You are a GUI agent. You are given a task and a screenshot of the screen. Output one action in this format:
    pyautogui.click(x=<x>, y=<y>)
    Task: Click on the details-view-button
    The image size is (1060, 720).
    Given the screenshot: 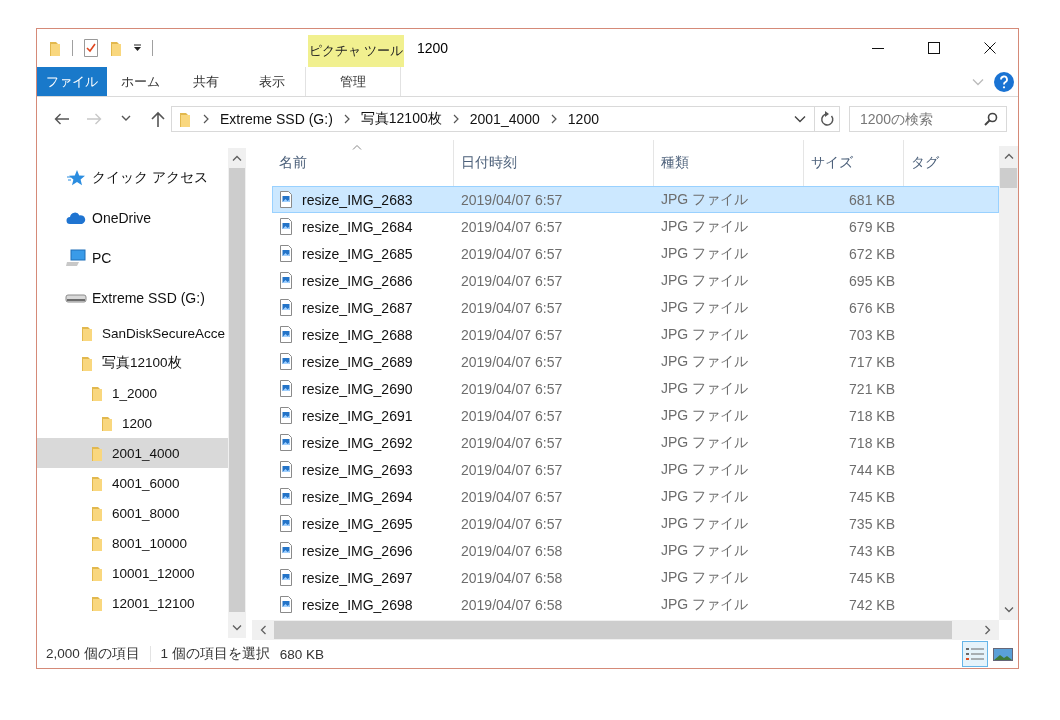 What is the action you would take?
    pyautogui.click(x=975, y=654)
    